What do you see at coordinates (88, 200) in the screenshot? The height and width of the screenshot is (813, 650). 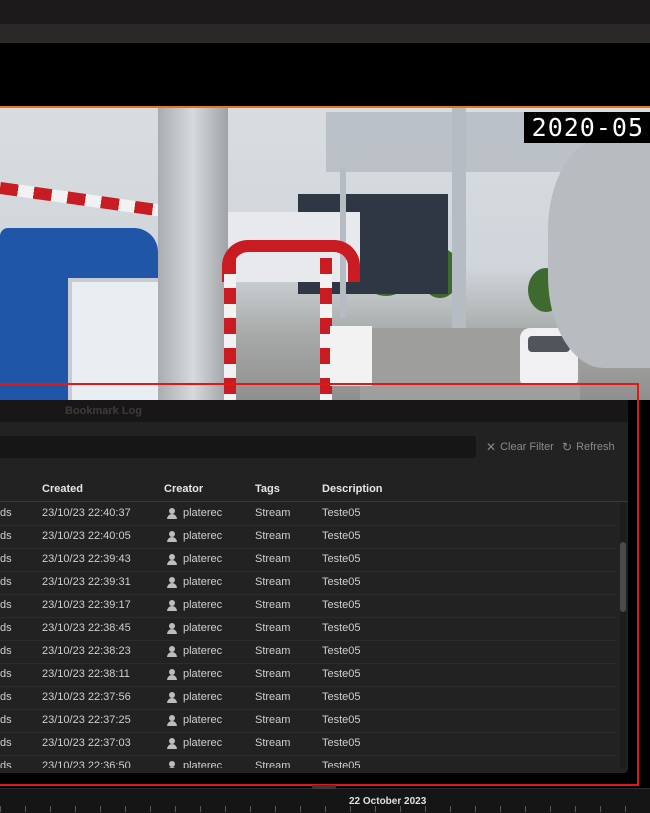 I see `boom-barrier` at bounding box center [88, 200].